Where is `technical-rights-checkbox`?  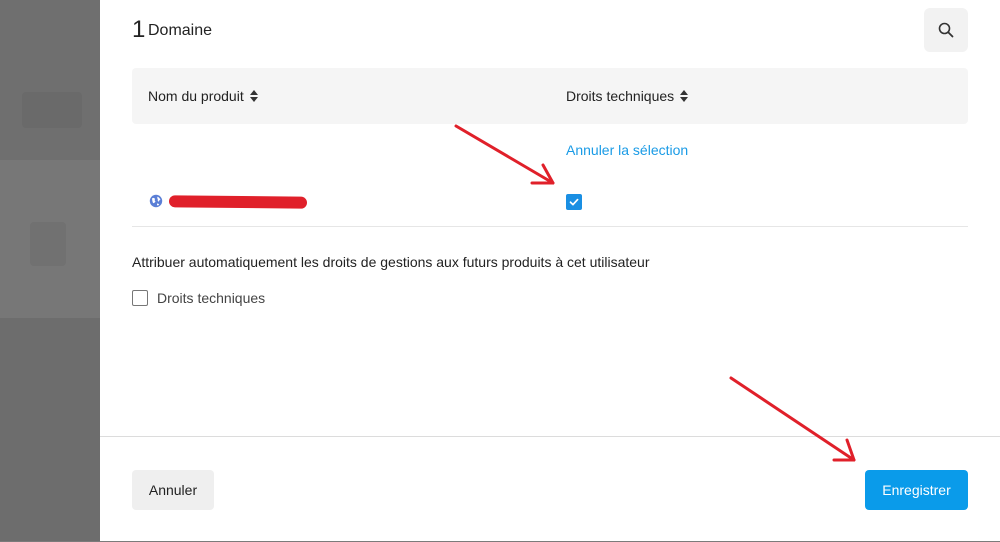
technical-rights-checkbox is located at coordinates (574, 202).